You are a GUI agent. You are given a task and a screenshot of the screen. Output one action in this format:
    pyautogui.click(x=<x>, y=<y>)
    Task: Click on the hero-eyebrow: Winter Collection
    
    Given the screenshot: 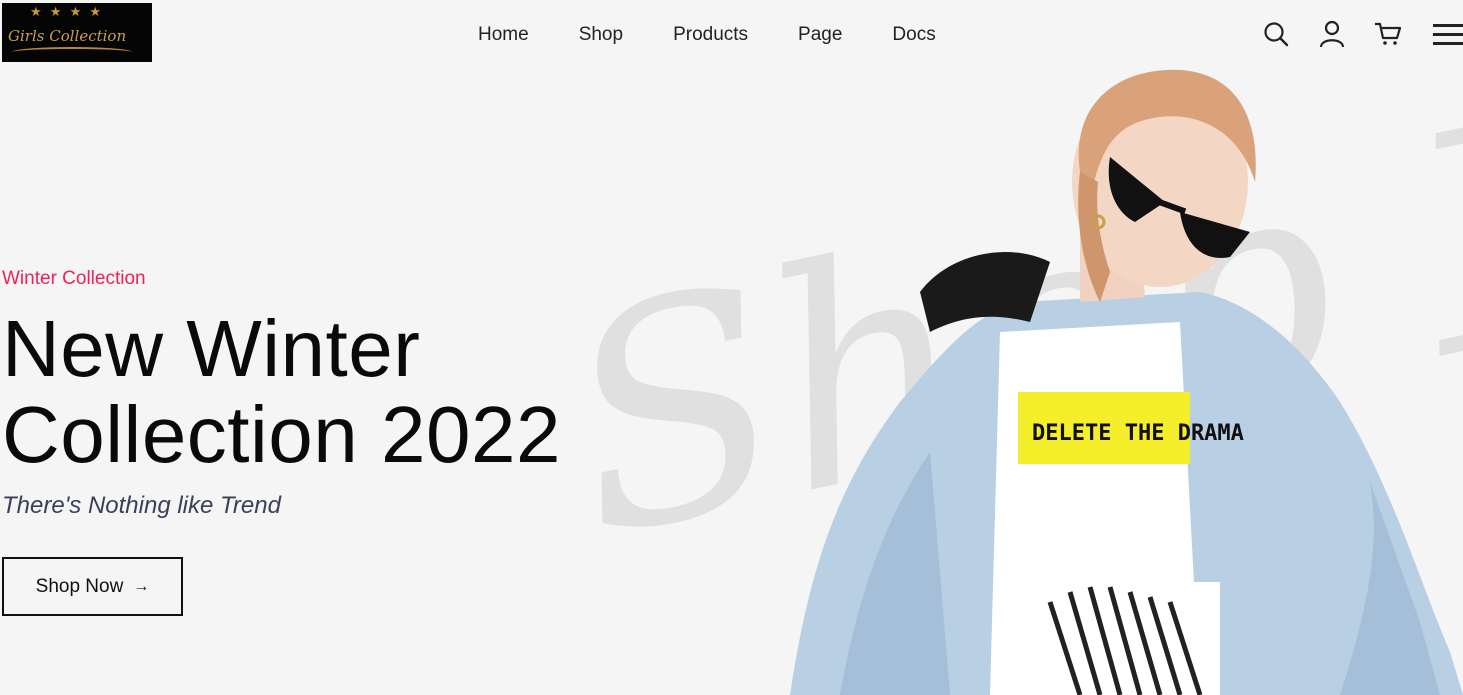 What is the action you would take?
    pyautogui.click(x=74, y=278)
    